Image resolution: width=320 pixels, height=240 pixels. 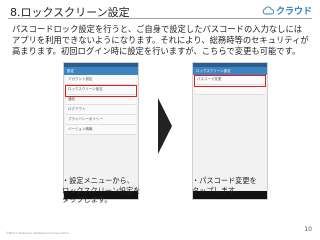 What do you see at coordinates (101, 110) in the screenshot?
I see `settings-item: ログアウト` at bounding box center [101, 110].